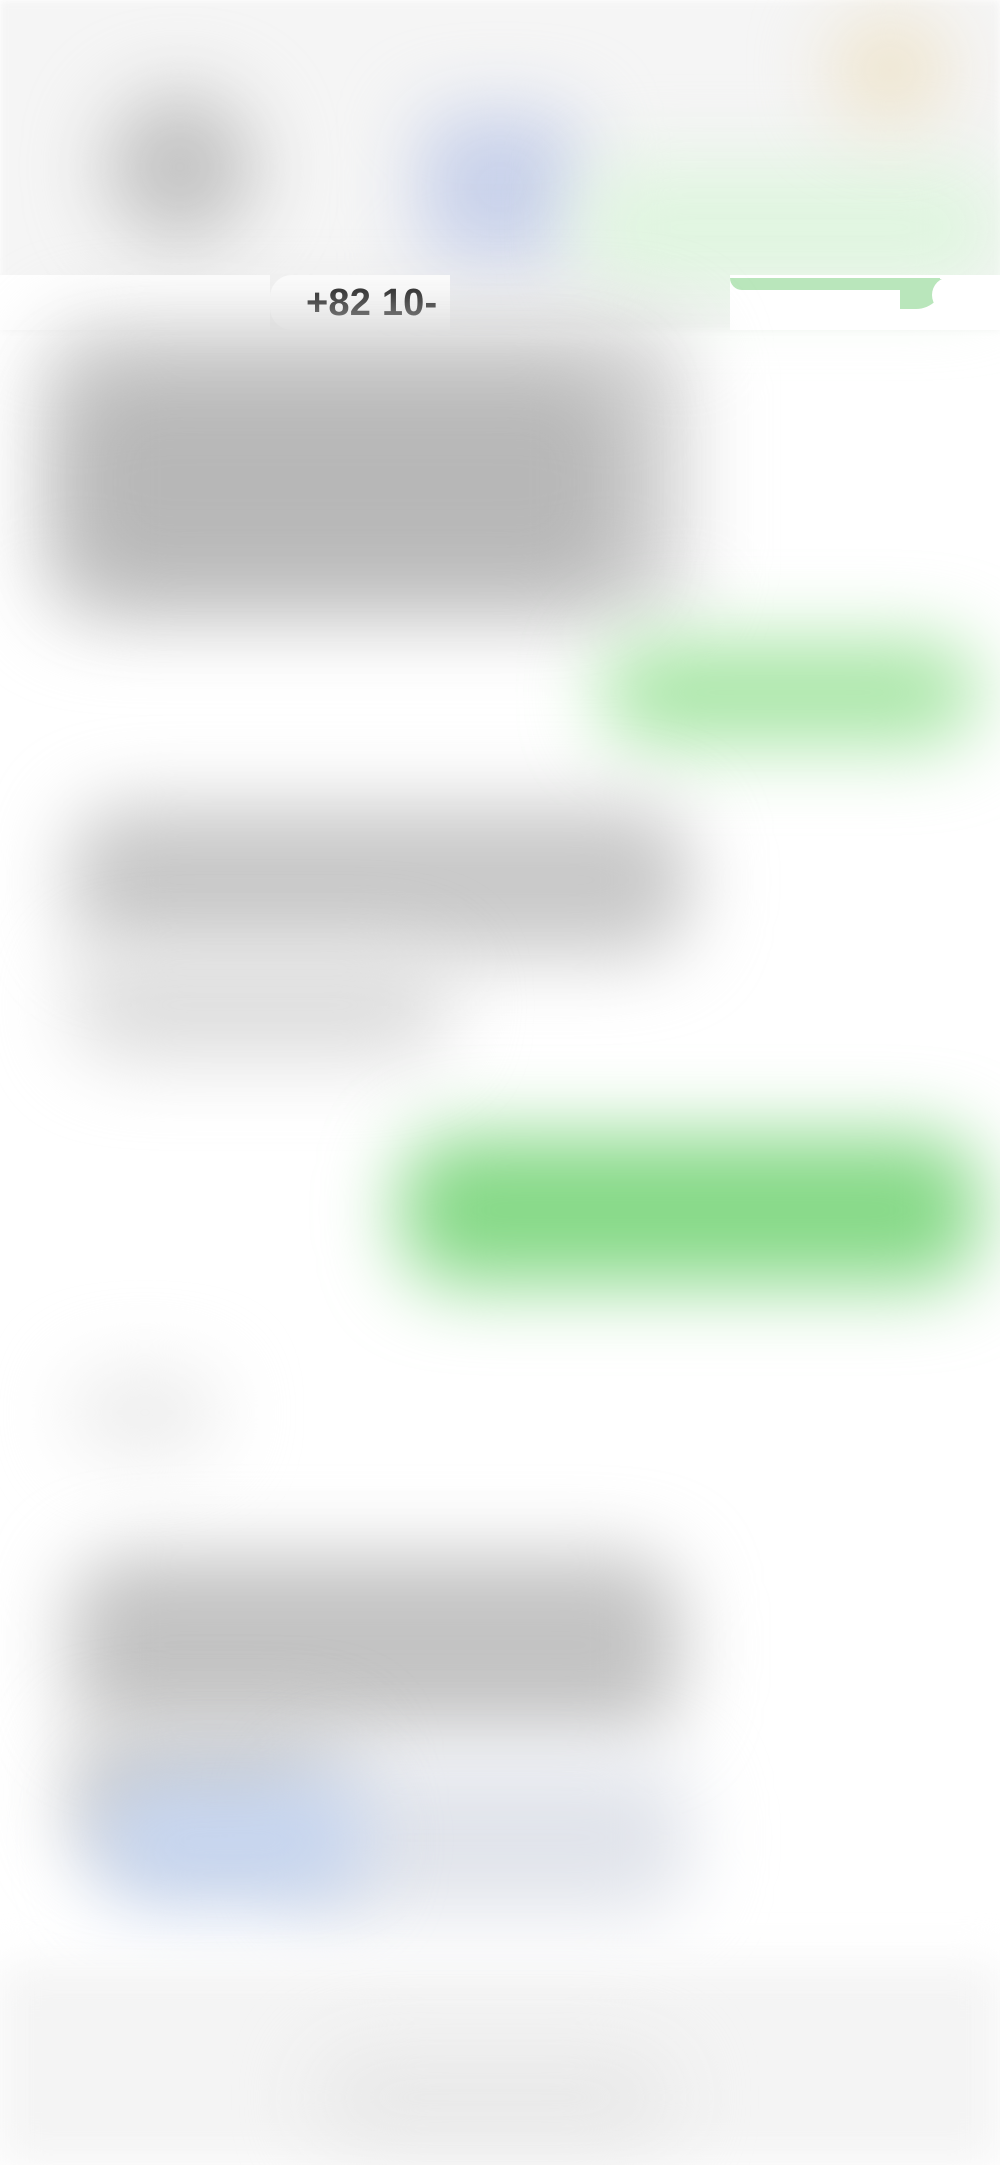 The image size is (1000, 2165). Describe the element at coordinates (230, 1840) in the screenshot. I see `blurred-link-preview-image` at that location.